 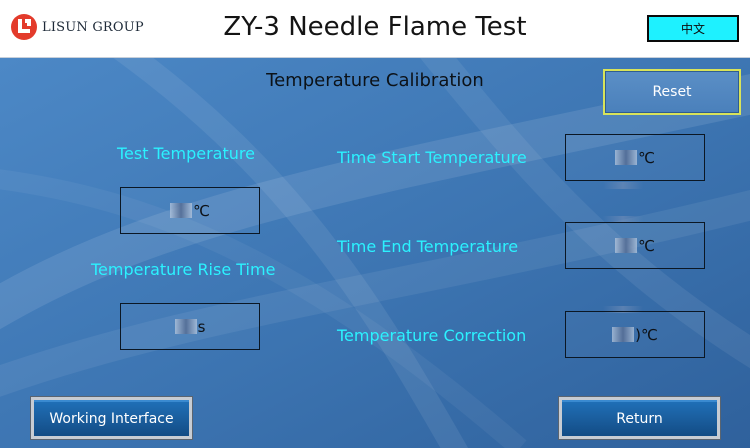 What do you see at coordinates (186, 153) in the screenshot?
I see `test-temperature-label: Test Temperature` at bounding box center [186, 153].